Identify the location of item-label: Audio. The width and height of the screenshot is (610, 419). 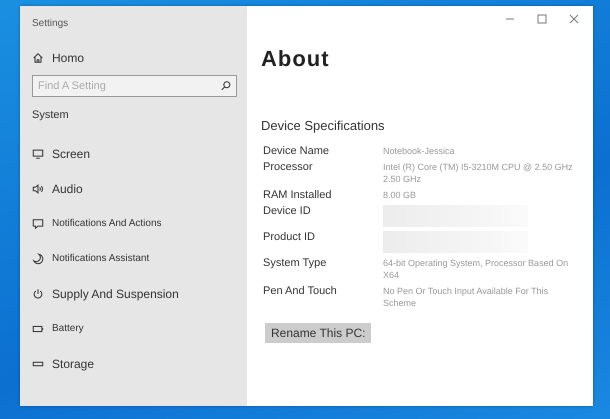
(67, 189).